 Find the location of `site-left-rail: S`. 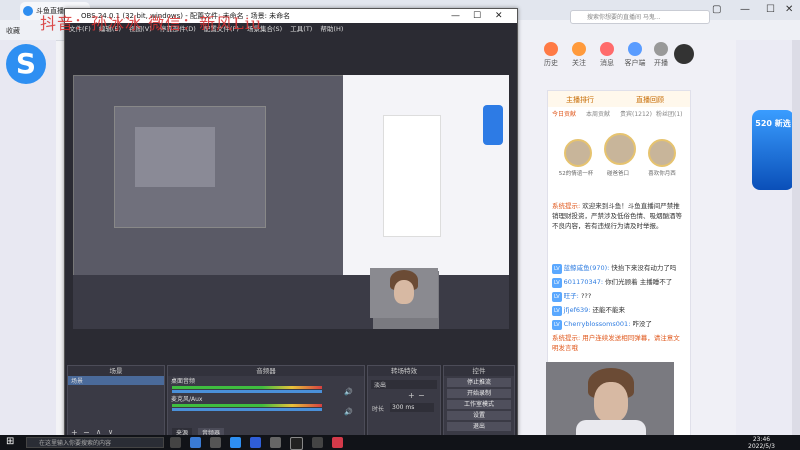

site-left-rail: S is located at coordinates (28, 237).